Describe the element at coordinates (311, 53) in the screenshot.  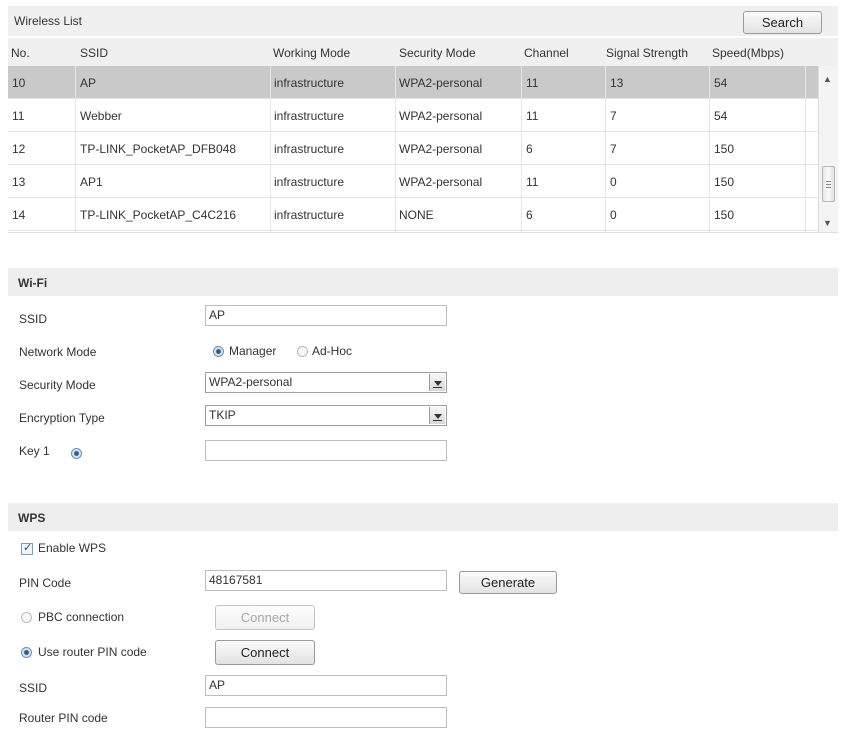
I see `column-header-working-mode: Working Mode` at that location.